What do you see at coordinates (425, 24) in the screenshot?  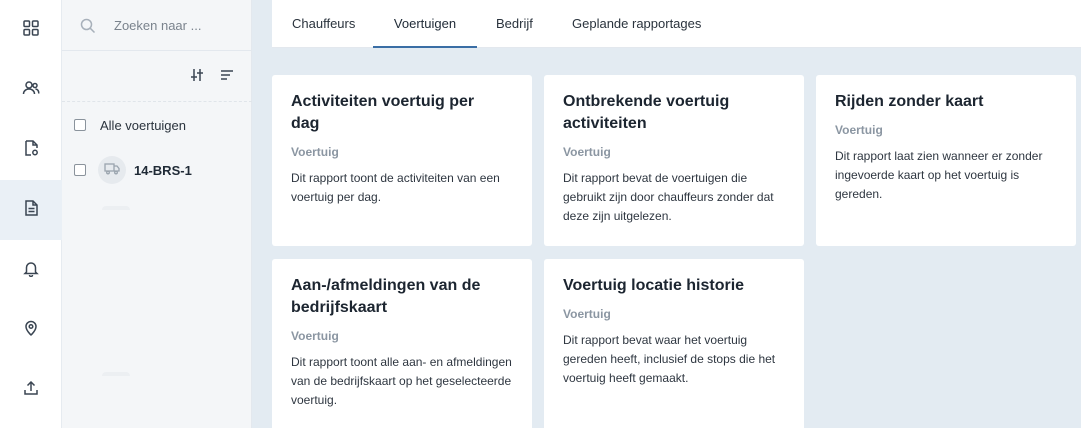 I see `tab-vehicles: Voertuigen` at bounding box center [425, 24].